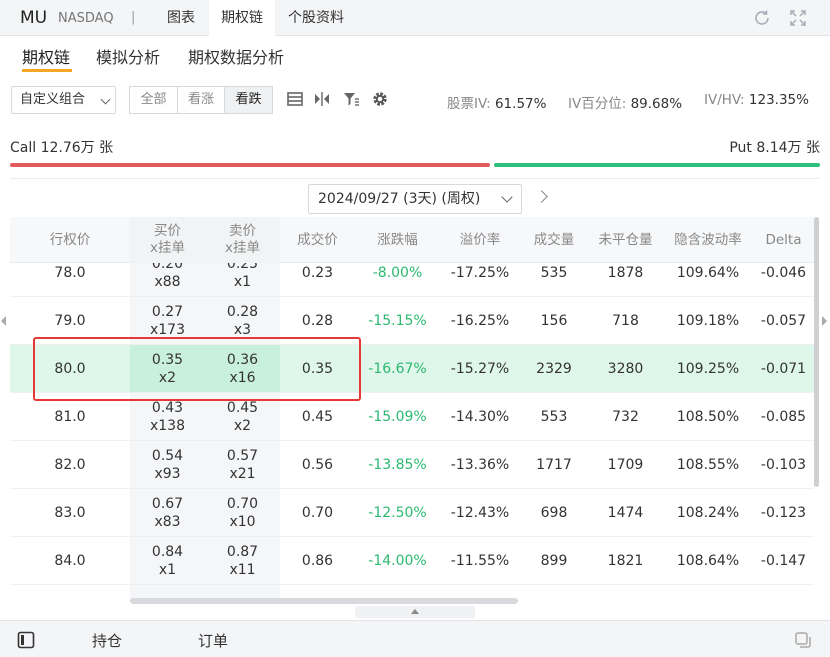 This screenshot has width=830, height=657. Describe the element at coordinates (825, 321) in the screenshot. I see `scroll-right-icon` at that location.